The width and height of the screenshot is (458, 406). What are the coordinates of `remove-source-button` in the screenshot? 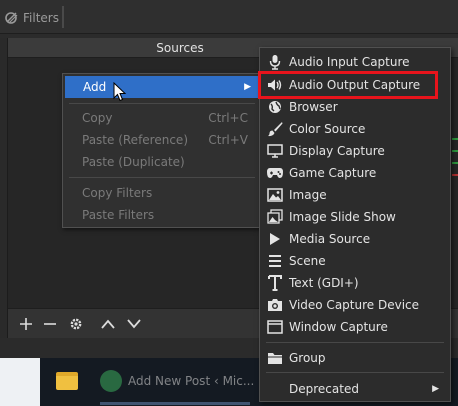 It's located at (50, 324).